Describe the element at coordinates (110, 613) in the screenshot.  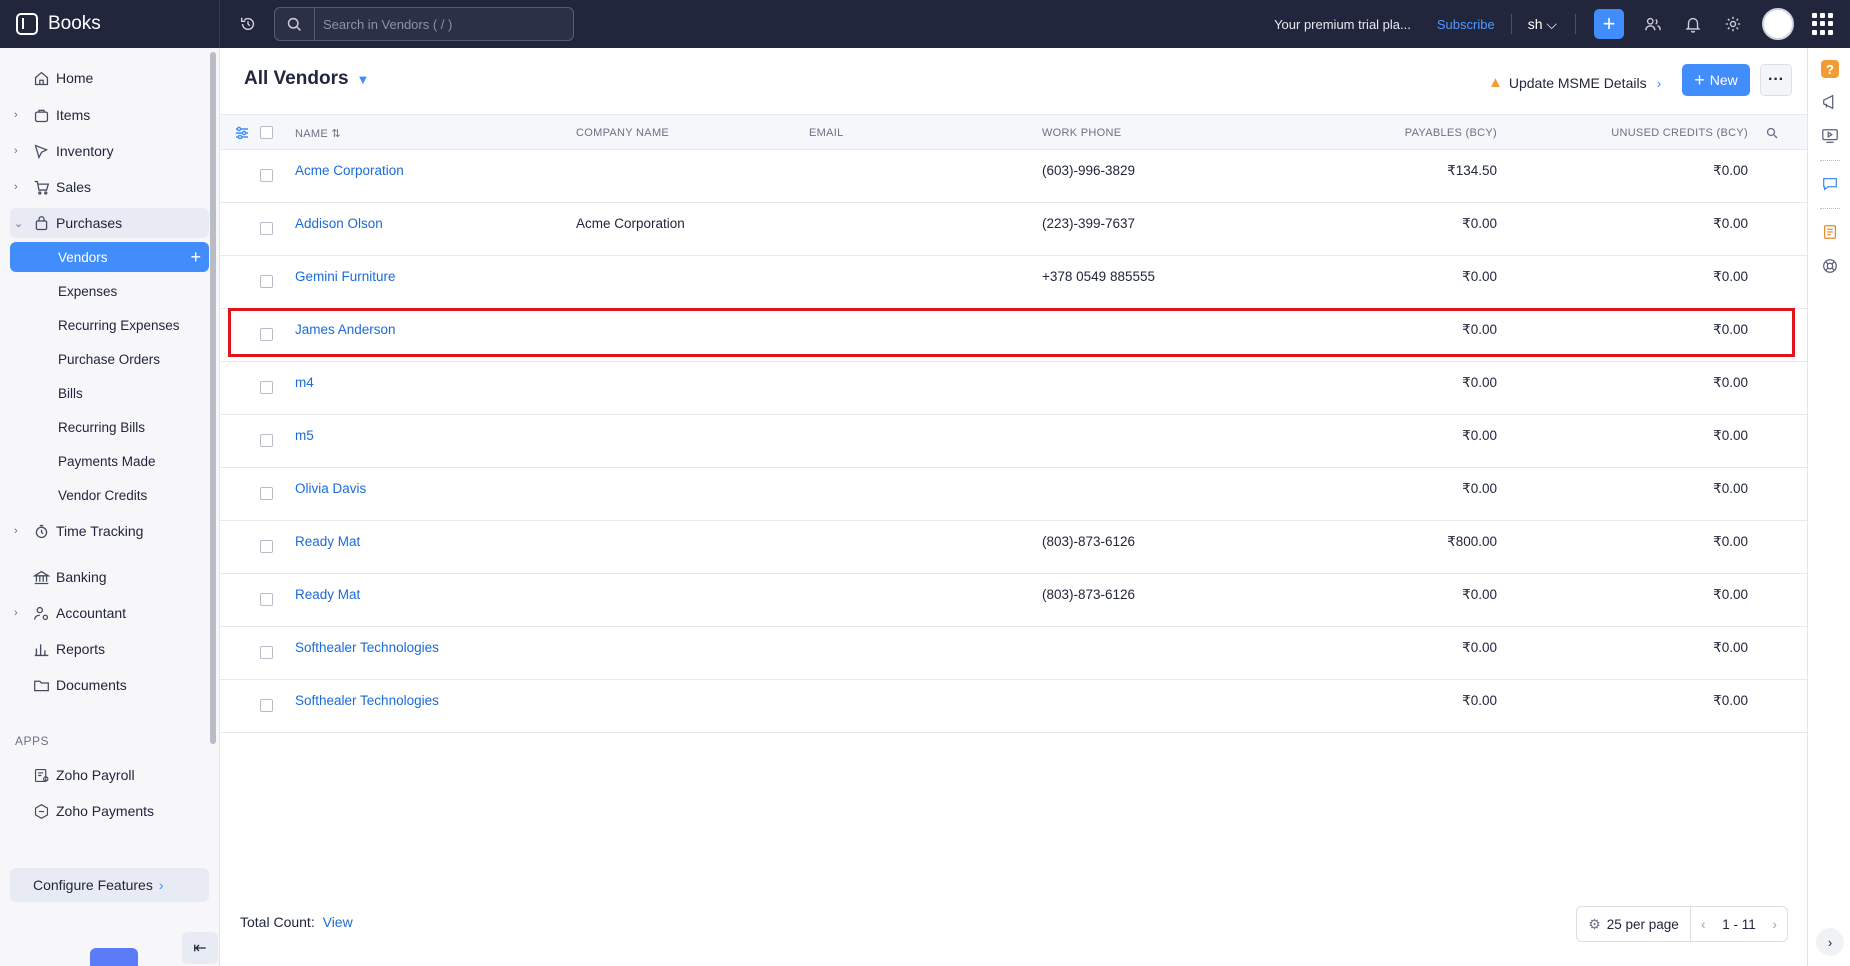
I see `sidebar-item-accountant: › Accountant` at that location.